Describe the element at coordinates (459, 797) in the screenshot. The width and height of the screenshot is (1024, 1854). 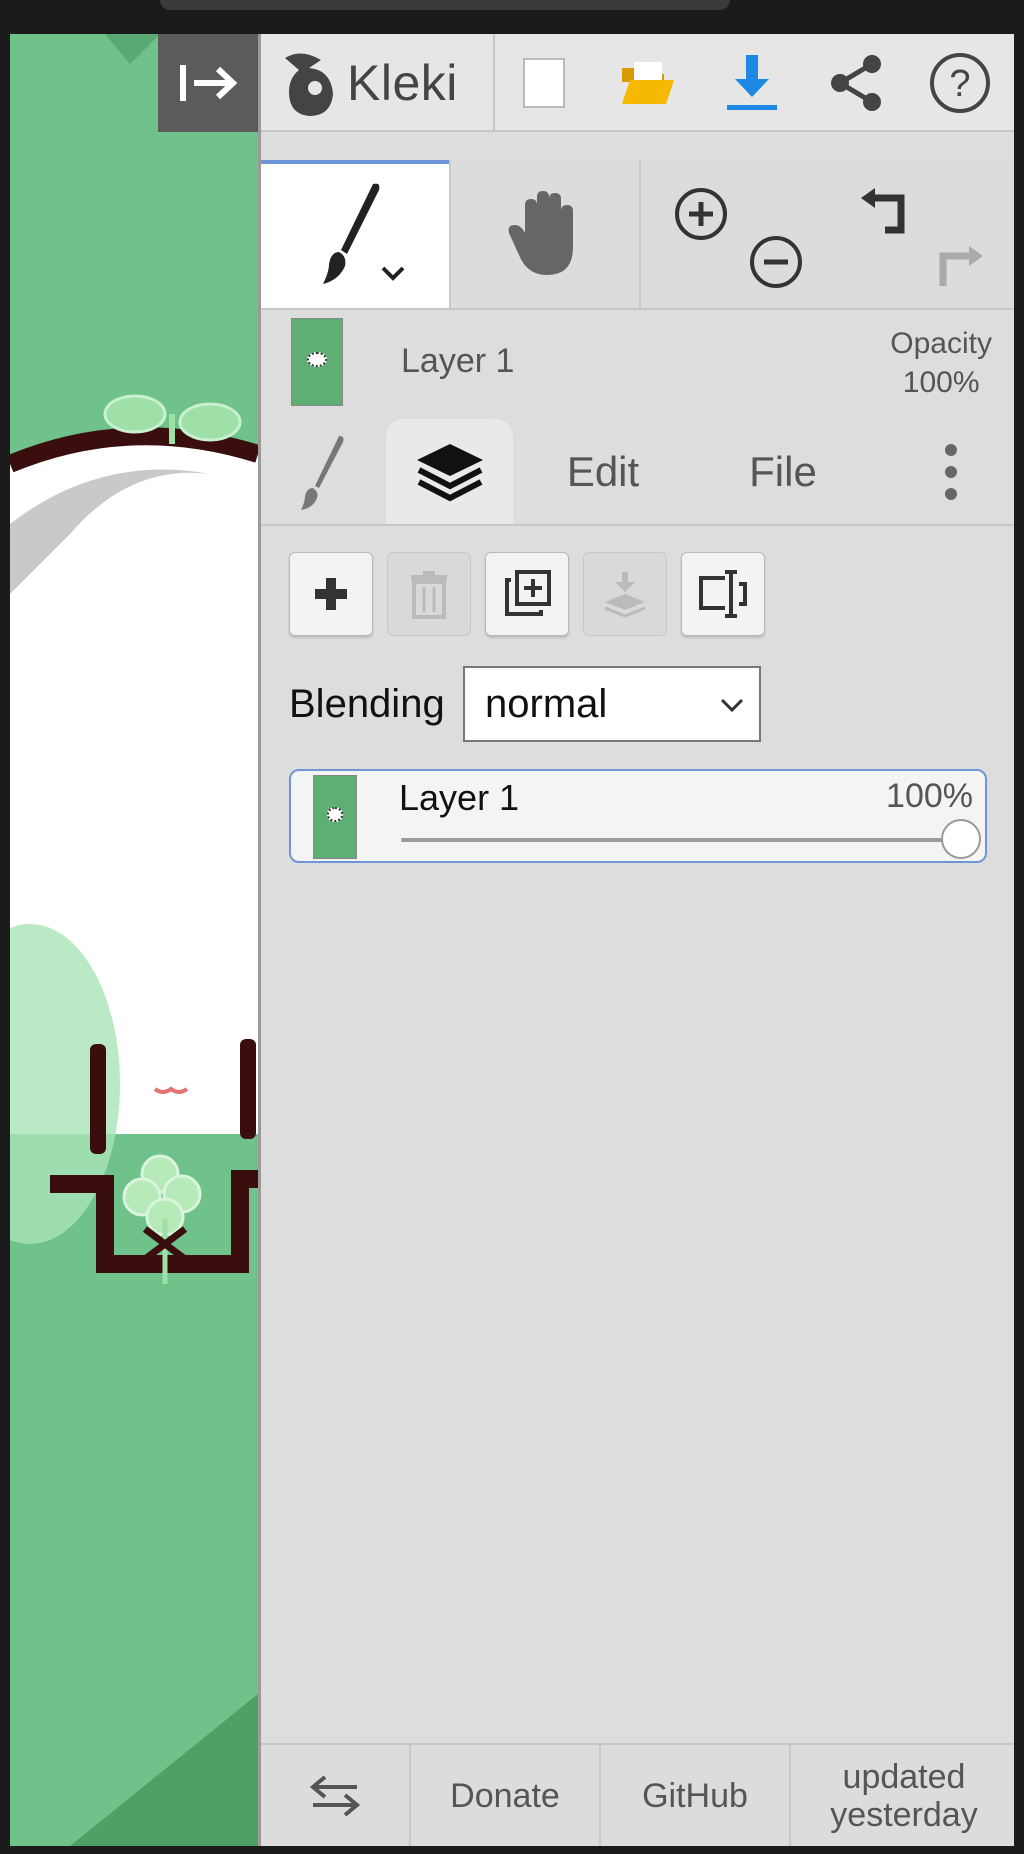
I see `layer-item-name: Layer 1` at that location.